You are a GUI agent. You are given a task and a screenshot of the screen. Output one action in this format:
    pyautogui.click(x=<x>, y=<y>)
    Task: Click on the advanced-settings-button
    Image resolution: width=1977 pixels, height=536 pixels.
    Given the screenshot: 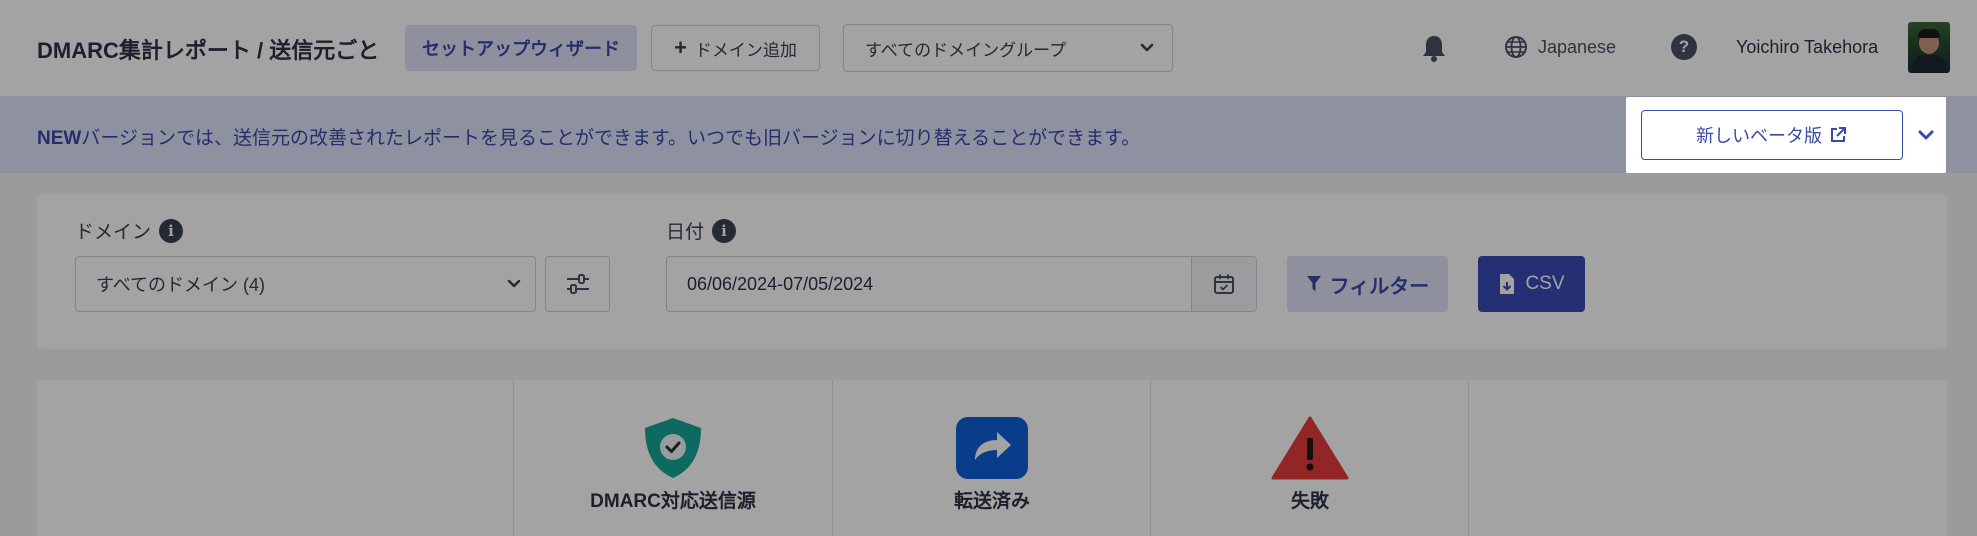 What is the action you would take?
    pyautogui.click(x=577, y=284)
    